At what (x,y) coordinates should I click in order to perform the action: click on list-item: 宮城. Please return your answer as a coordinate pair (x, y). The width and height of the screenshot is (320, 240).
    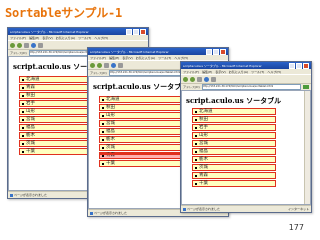
    Looking at the image, I should click on (234, 143).